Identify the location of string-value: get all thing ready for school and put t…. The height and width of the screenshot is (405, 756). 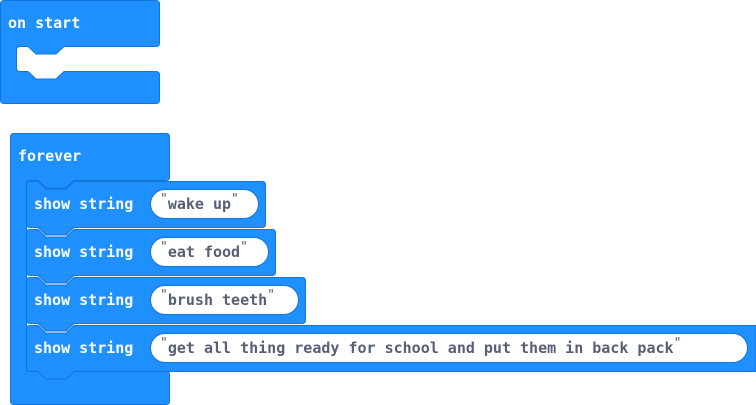
(420, 348).